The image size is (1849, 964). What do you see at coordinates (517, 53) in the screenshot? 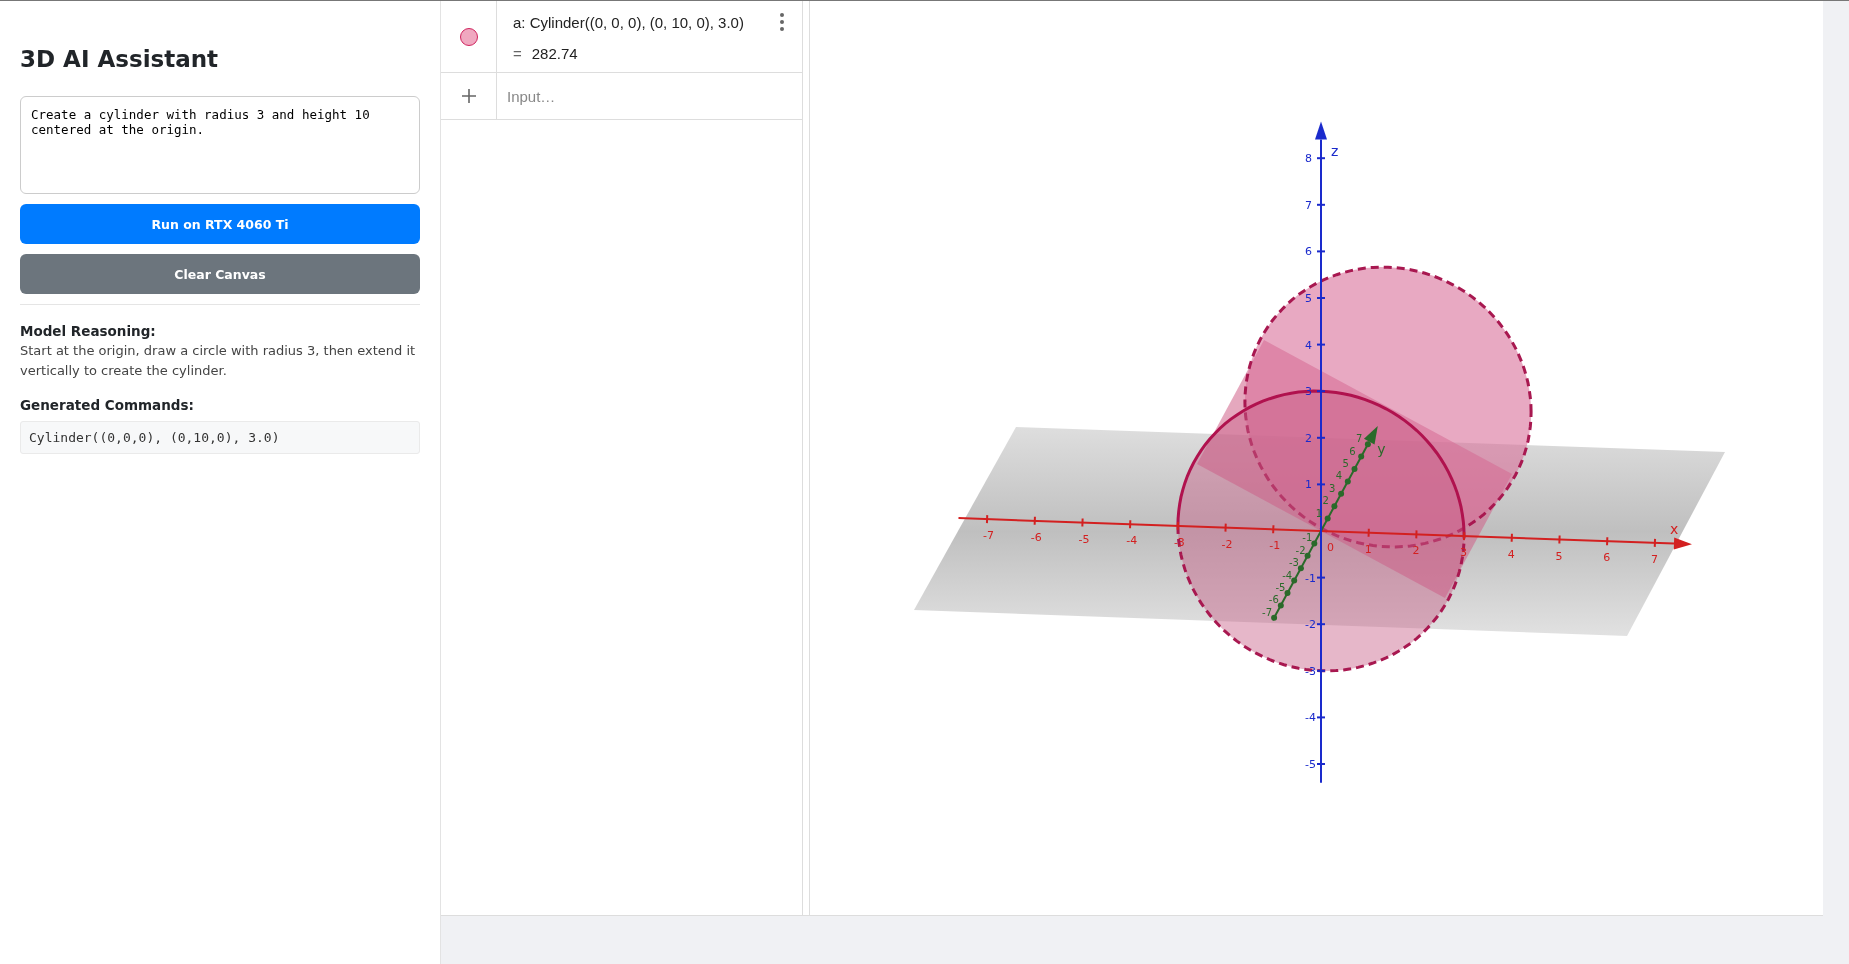
I see `equals-sign: =` at bounding box center [517, 53].